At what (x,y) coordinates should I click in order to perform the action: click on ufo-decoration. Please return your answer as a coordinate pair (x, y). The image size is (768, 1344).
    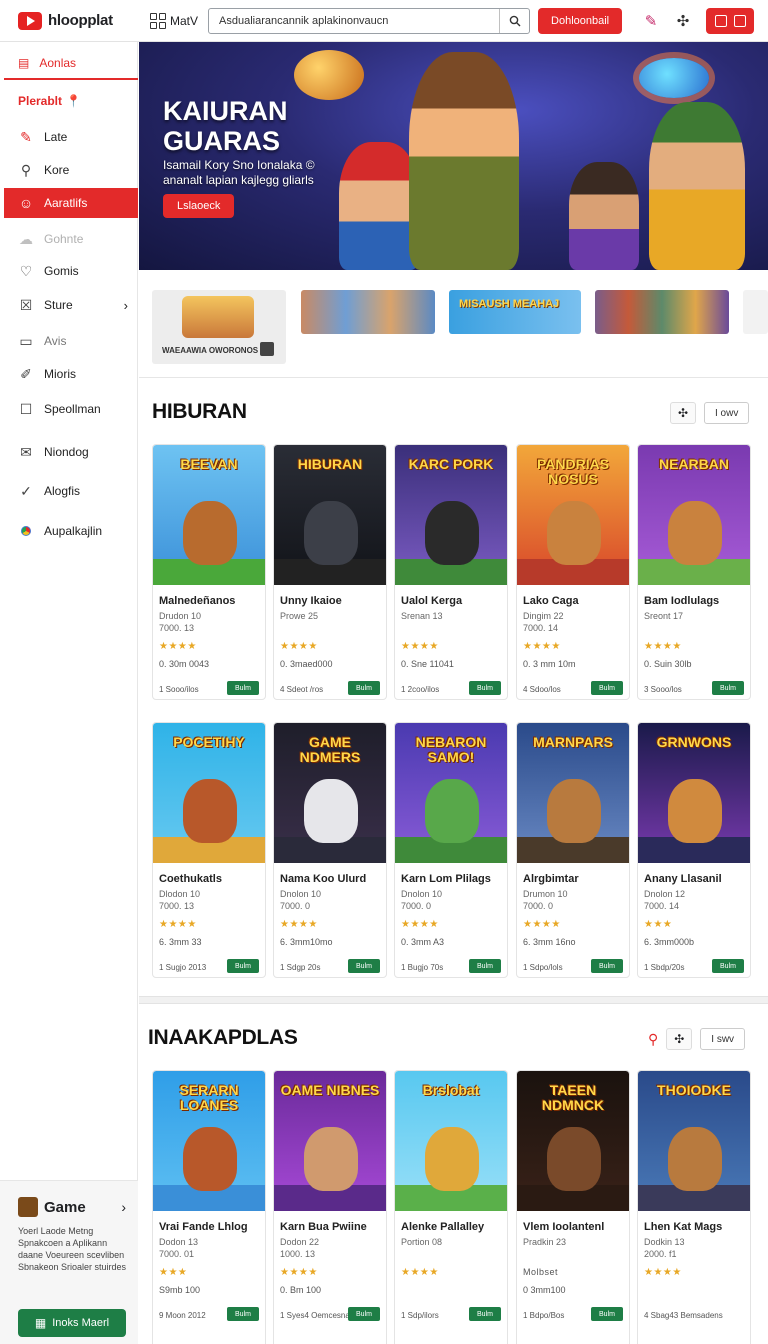
    Looking at the image, I should click on (674, 78).